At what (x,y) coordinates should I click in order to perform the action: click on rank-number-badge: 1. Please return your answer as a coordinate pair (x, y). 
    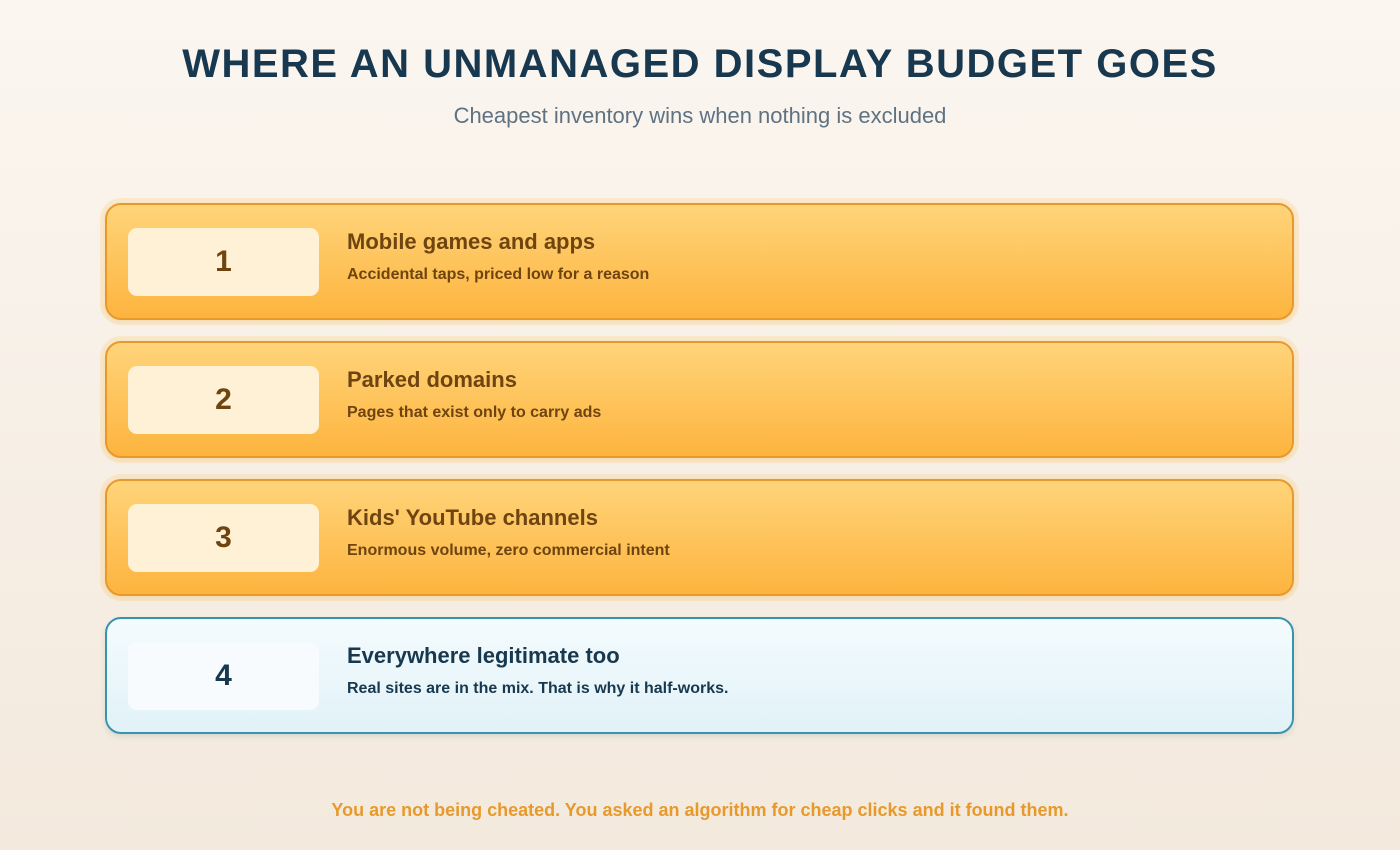
    Looking at the image, I should click on (223, 262).